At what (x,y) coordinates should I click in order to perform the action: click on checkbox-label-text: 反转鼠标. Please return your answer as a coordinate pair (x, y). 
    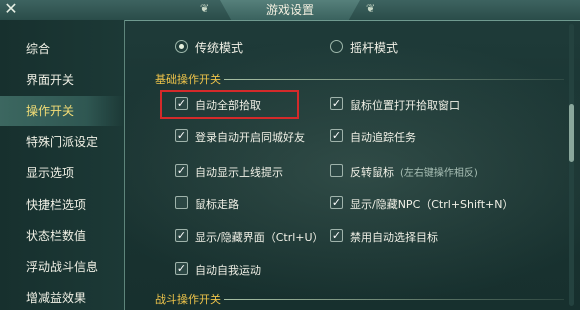
    Looking at the image, I should click on (372, 172).